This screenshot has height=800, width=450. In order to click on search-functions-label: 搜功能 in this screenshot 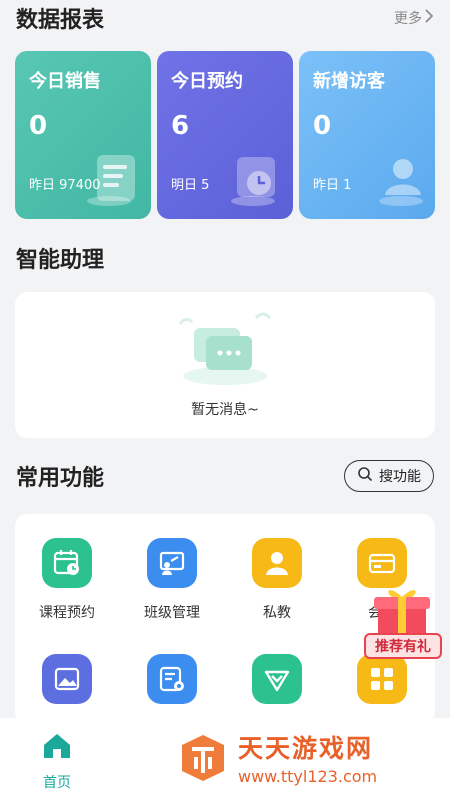, I will do `click(400, 477)`.